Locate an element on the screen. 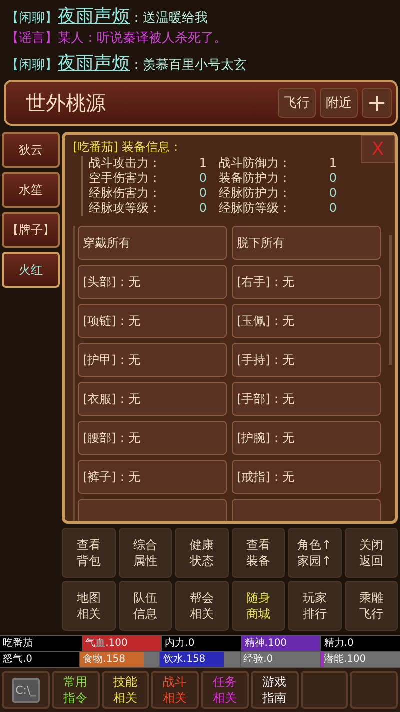  channel-tag: 【谣言】 is located at coordinates (32, 38).